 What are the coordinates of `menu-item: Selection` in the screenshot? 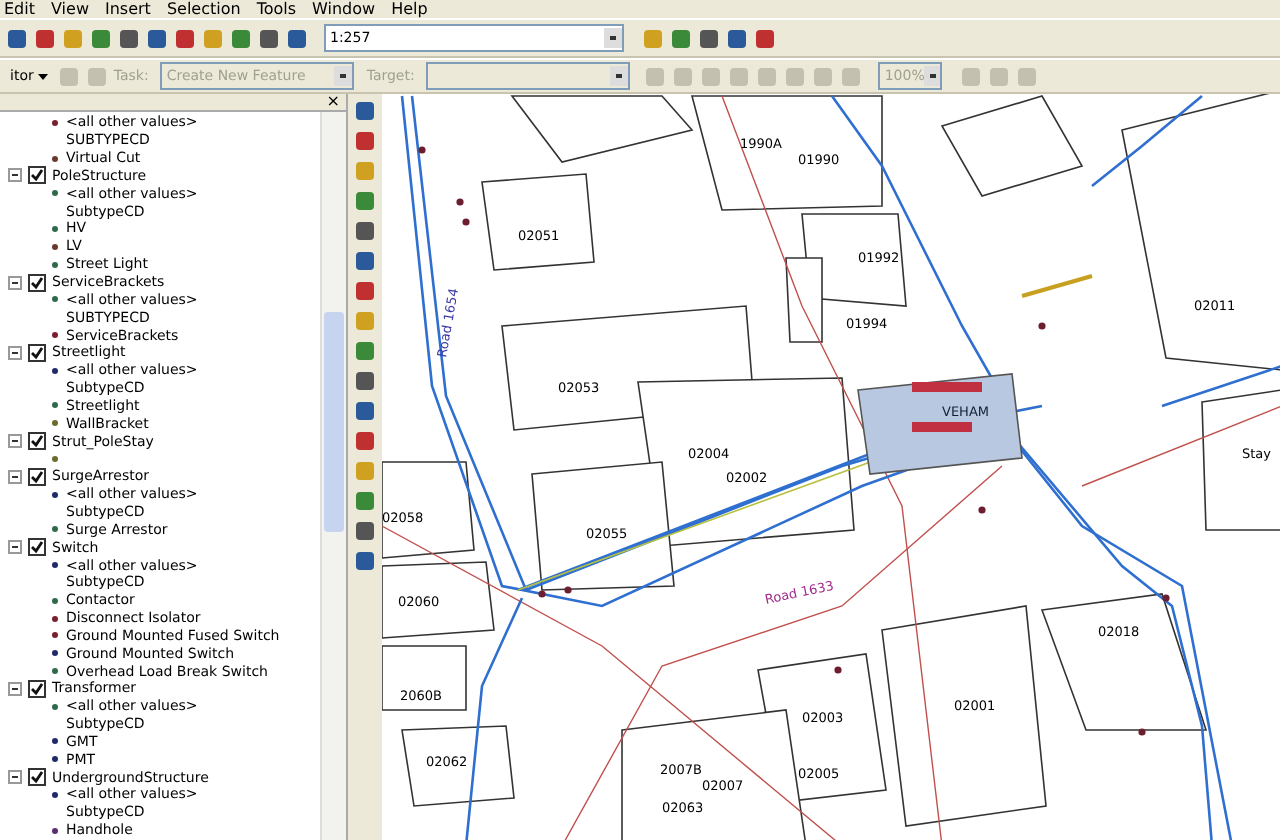 It's located at (203, 9).